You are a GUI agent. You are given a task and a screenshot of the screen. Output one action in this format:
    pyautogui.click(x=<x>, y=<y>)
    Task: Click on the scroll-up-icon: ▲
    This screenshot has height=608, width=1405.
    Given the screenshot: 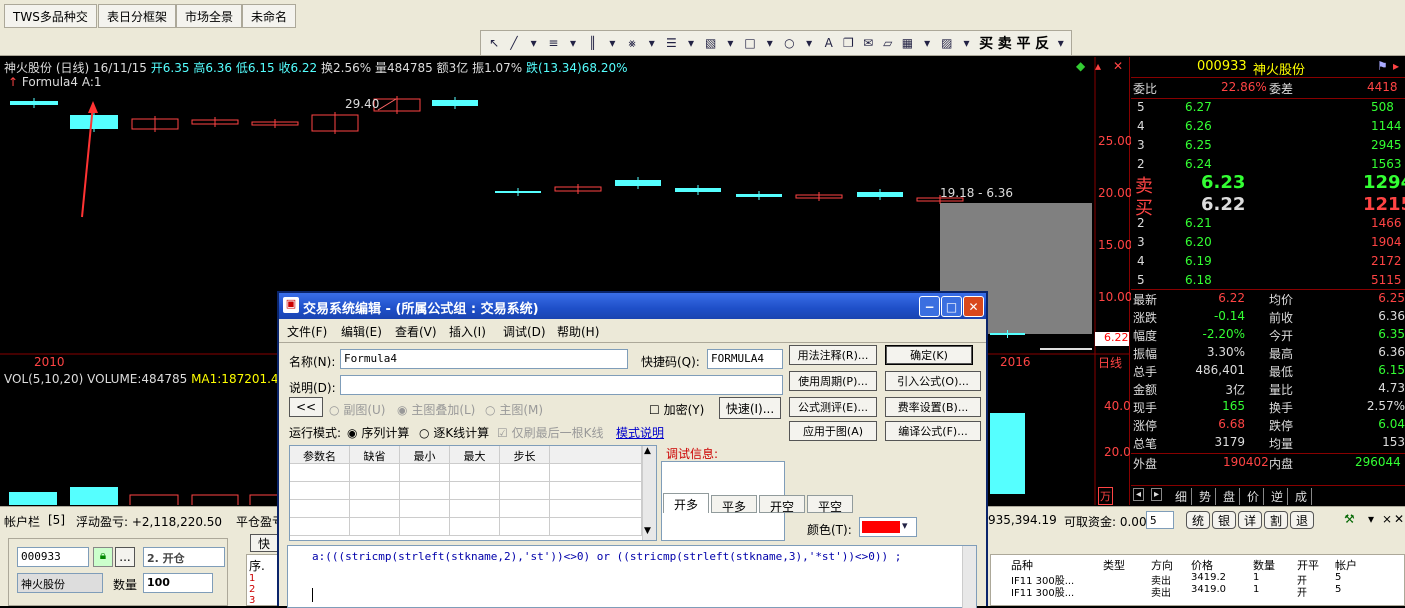 What is the action you would take?
    pyautogui.click(x=647, y=451)
    